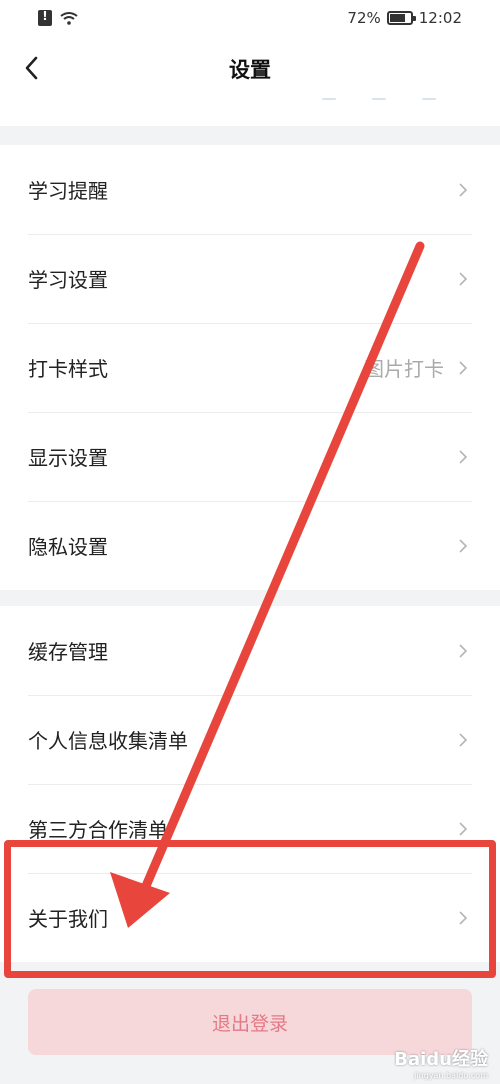  I want to click on status-left, so click(58, 17).